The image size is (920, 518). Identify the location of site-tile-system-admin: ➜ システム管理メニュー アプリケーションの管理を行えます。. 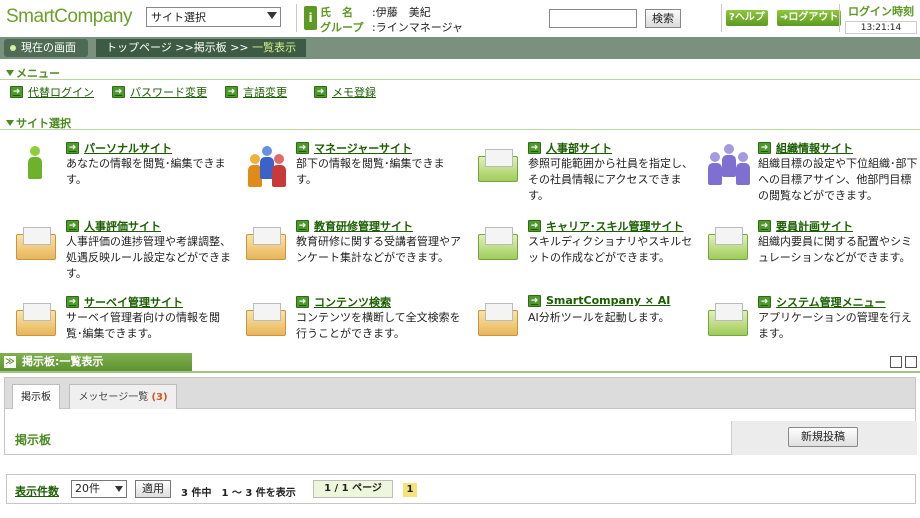
(811, 324).